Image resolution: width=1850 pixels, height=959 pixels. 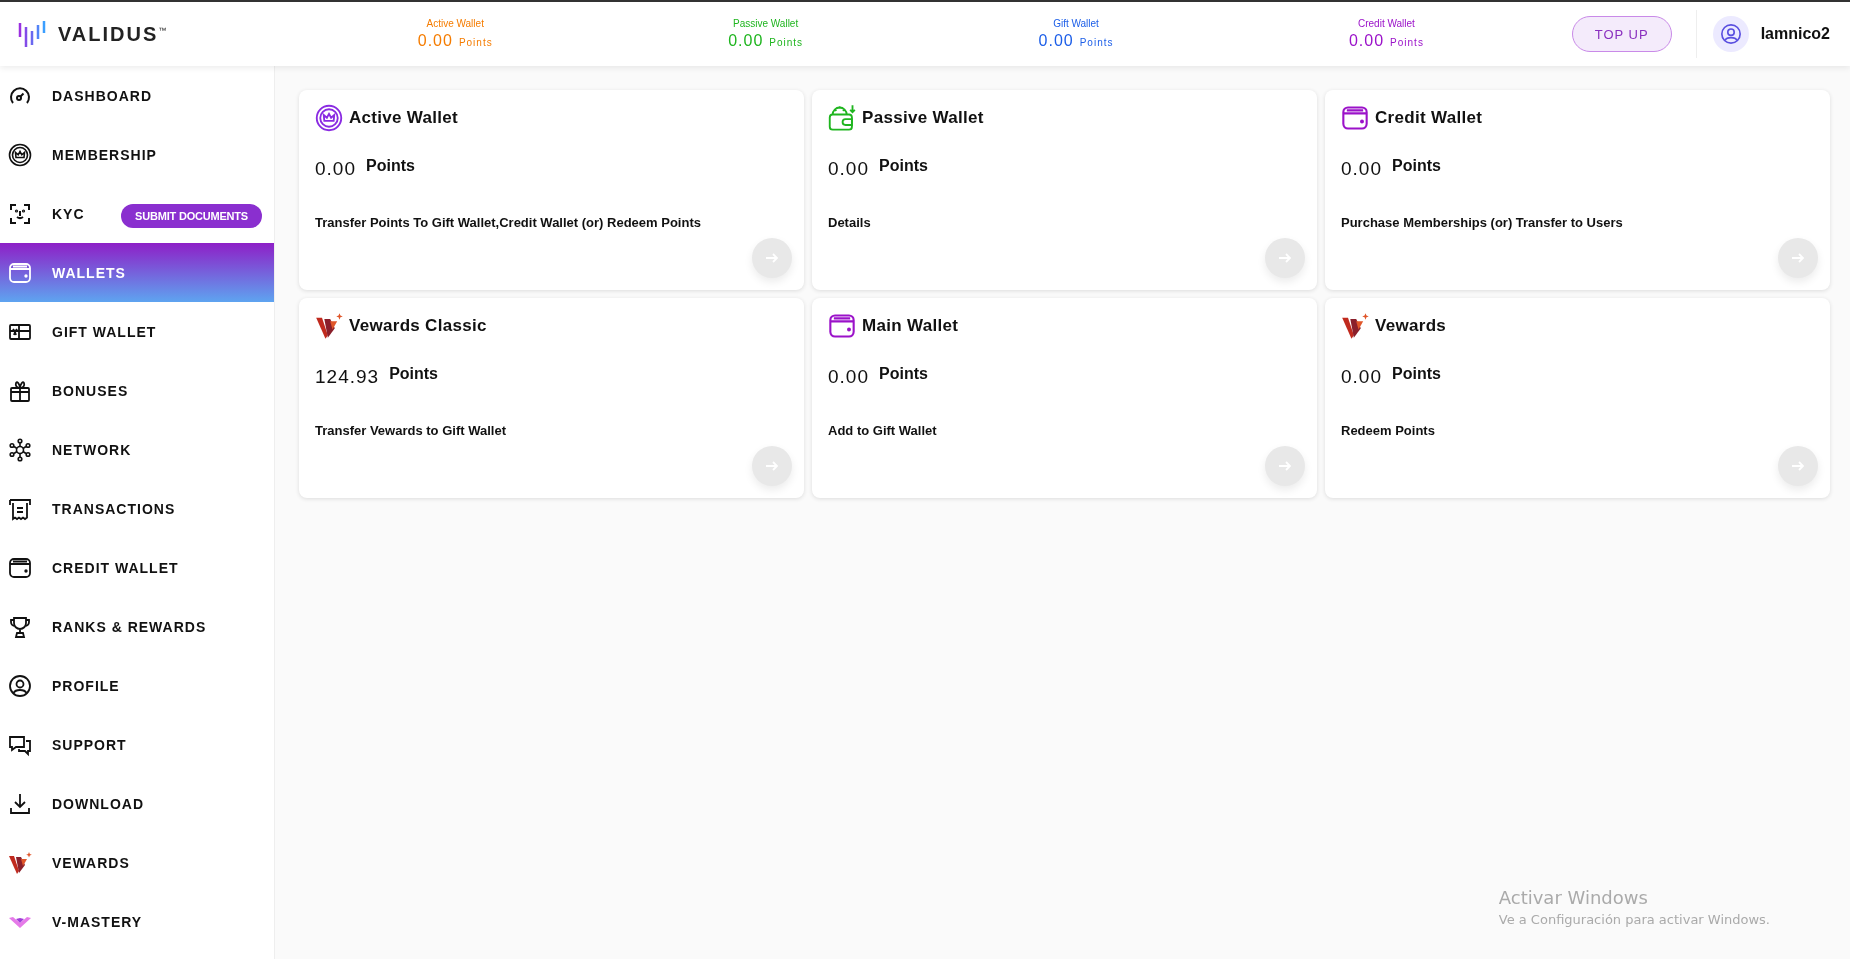 I want to click on wallet-label: Gift Wallet, so click(x=1076, y=23).